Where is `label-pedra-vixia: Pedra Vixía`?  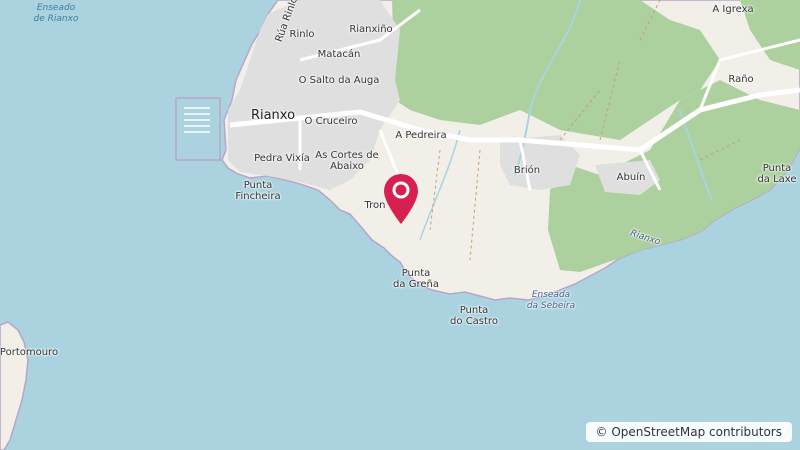 label-pedra-vixia: Pedra Vixía is located at coordinates (282, 158).